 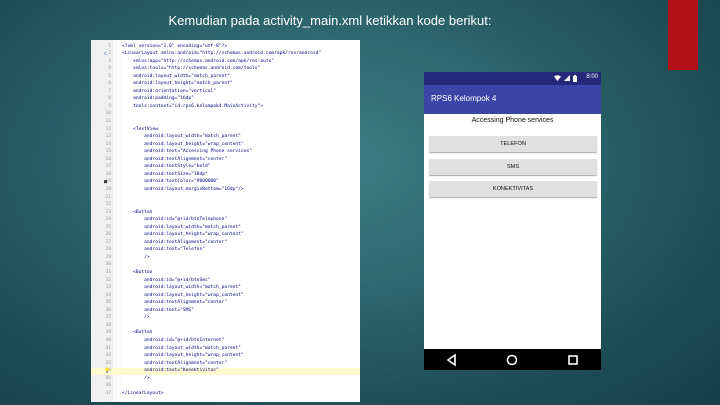 I want to click on recents-square-icon, so click(x=573, y=360).